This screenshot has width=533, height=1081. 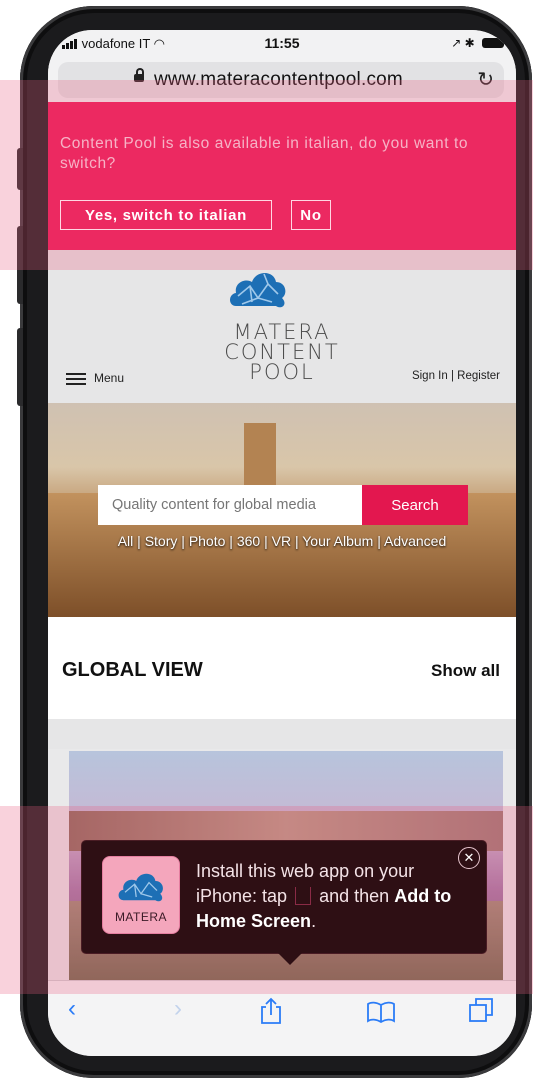 I want to click on safari-toolbar: ‹ ›, so click(x=282, y=1018).